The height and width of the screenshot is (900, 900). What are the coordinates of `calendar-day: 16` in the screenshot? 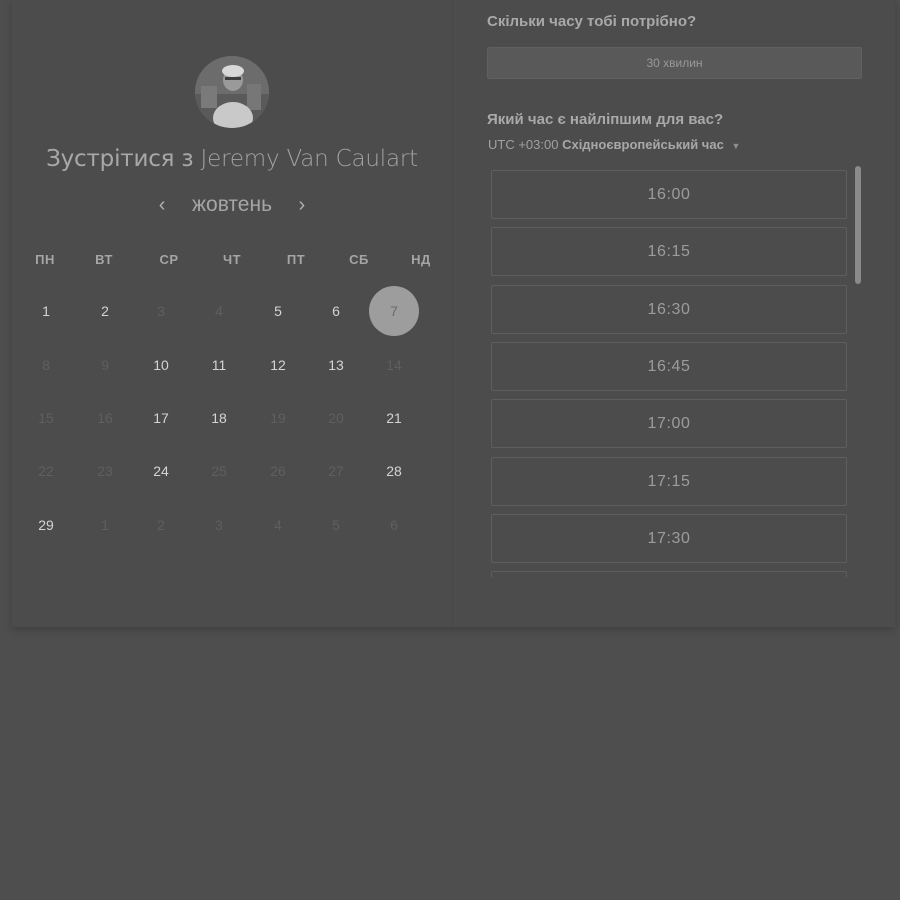 It's located at (105, 418).